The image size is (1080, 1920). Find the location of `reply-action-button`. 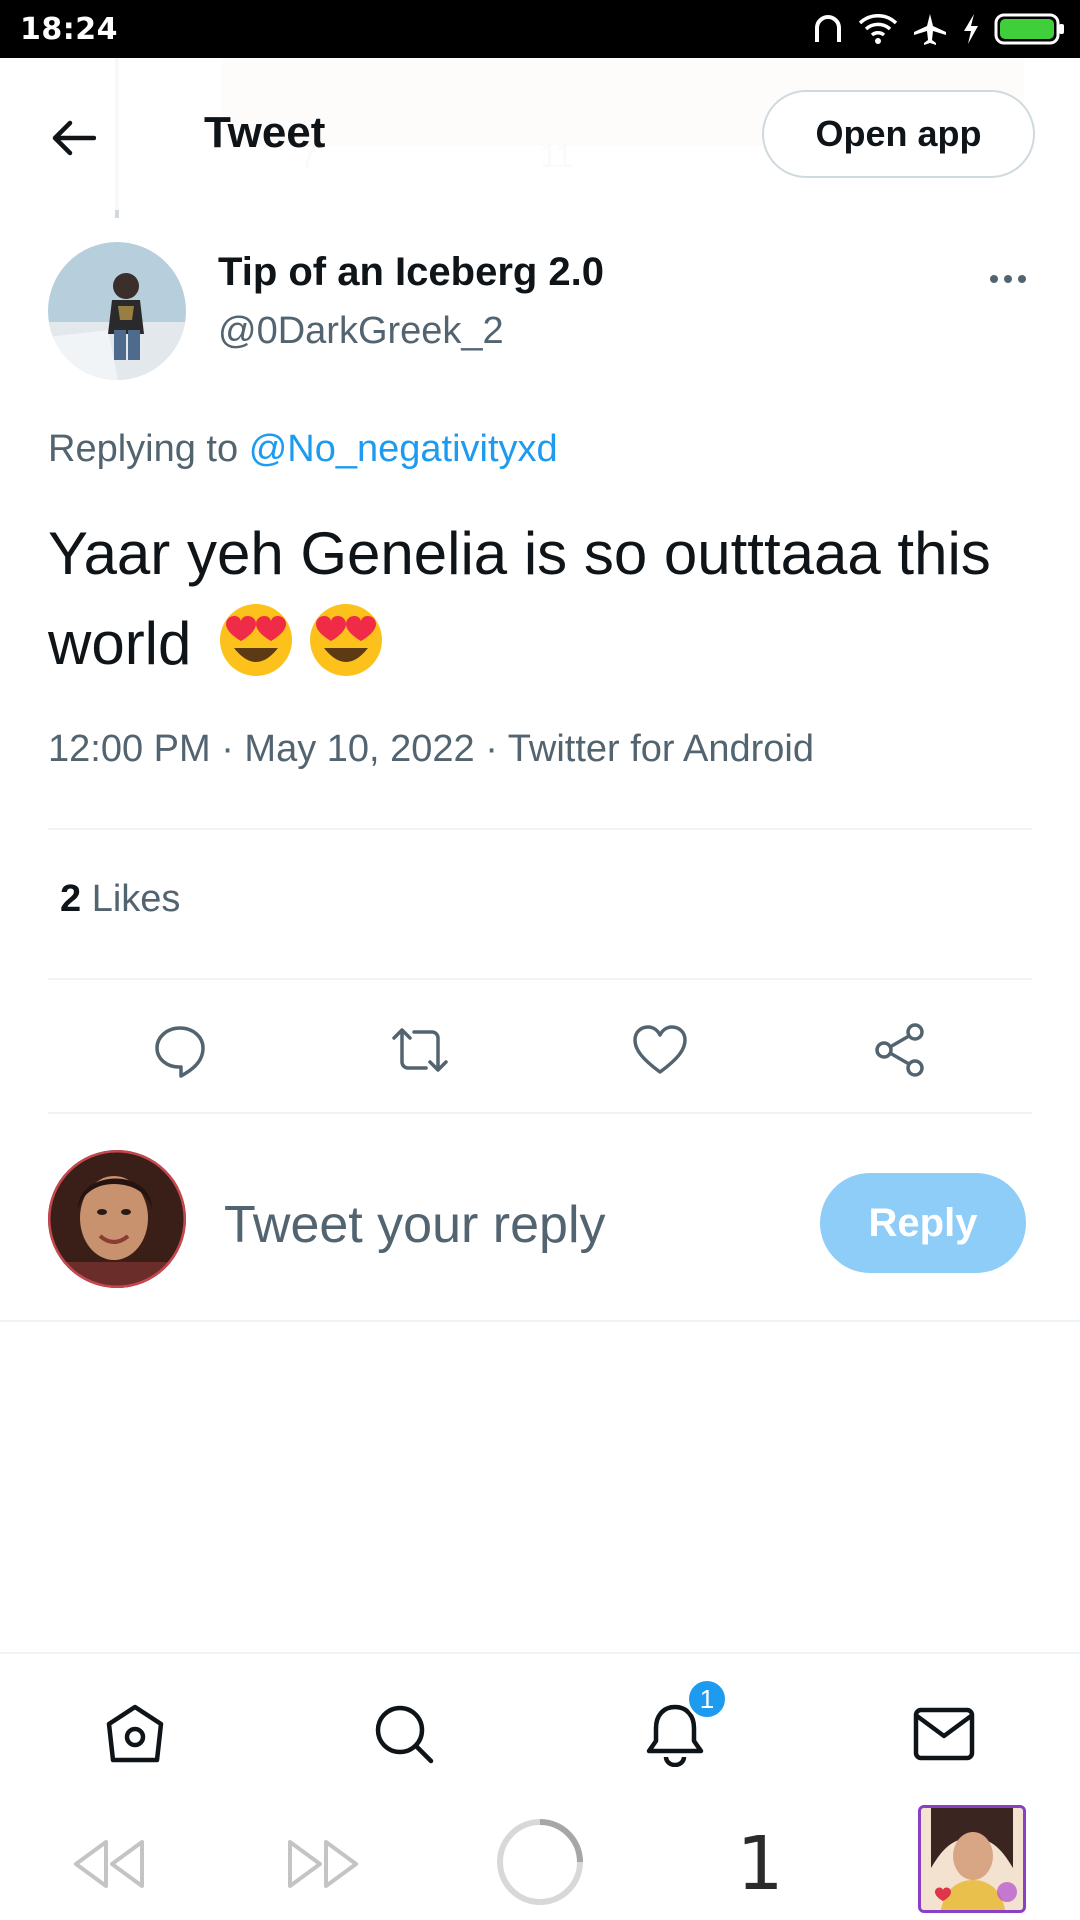

reply-action-button is located at coordinates (180, 1050).